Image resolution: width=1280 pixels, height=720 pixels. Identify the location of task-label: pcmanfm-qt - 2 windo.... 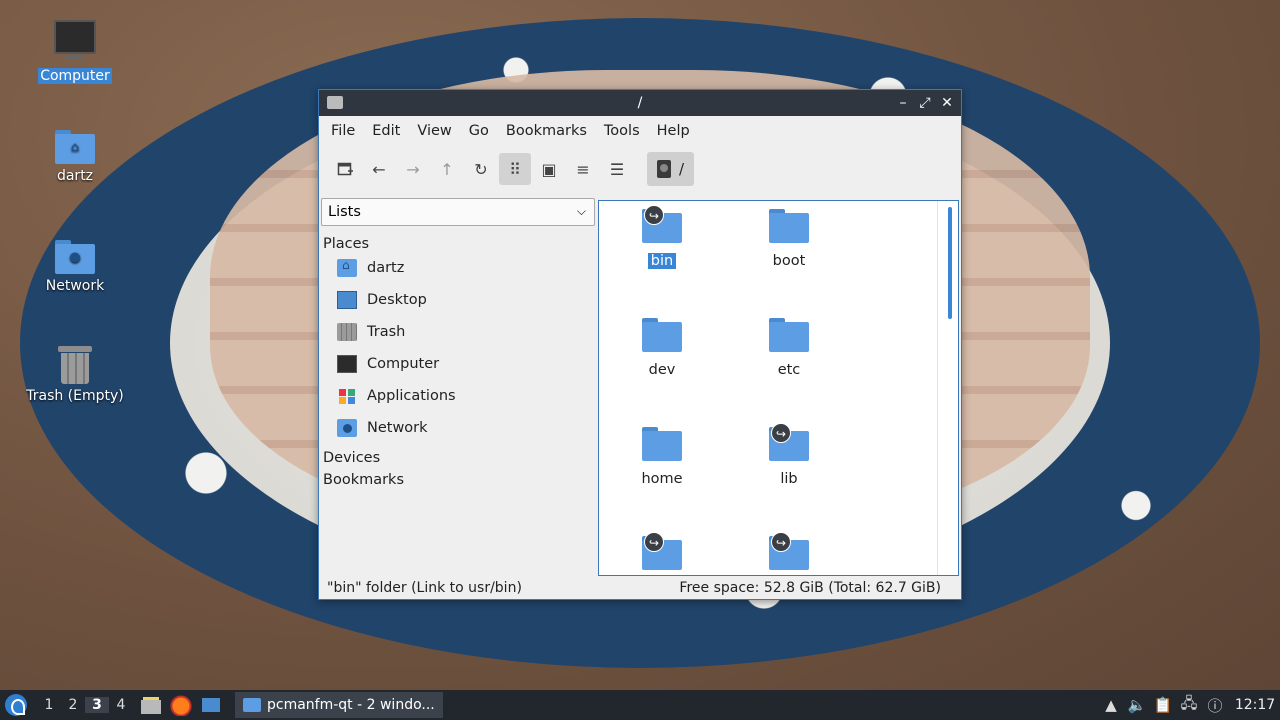
(351, 705).